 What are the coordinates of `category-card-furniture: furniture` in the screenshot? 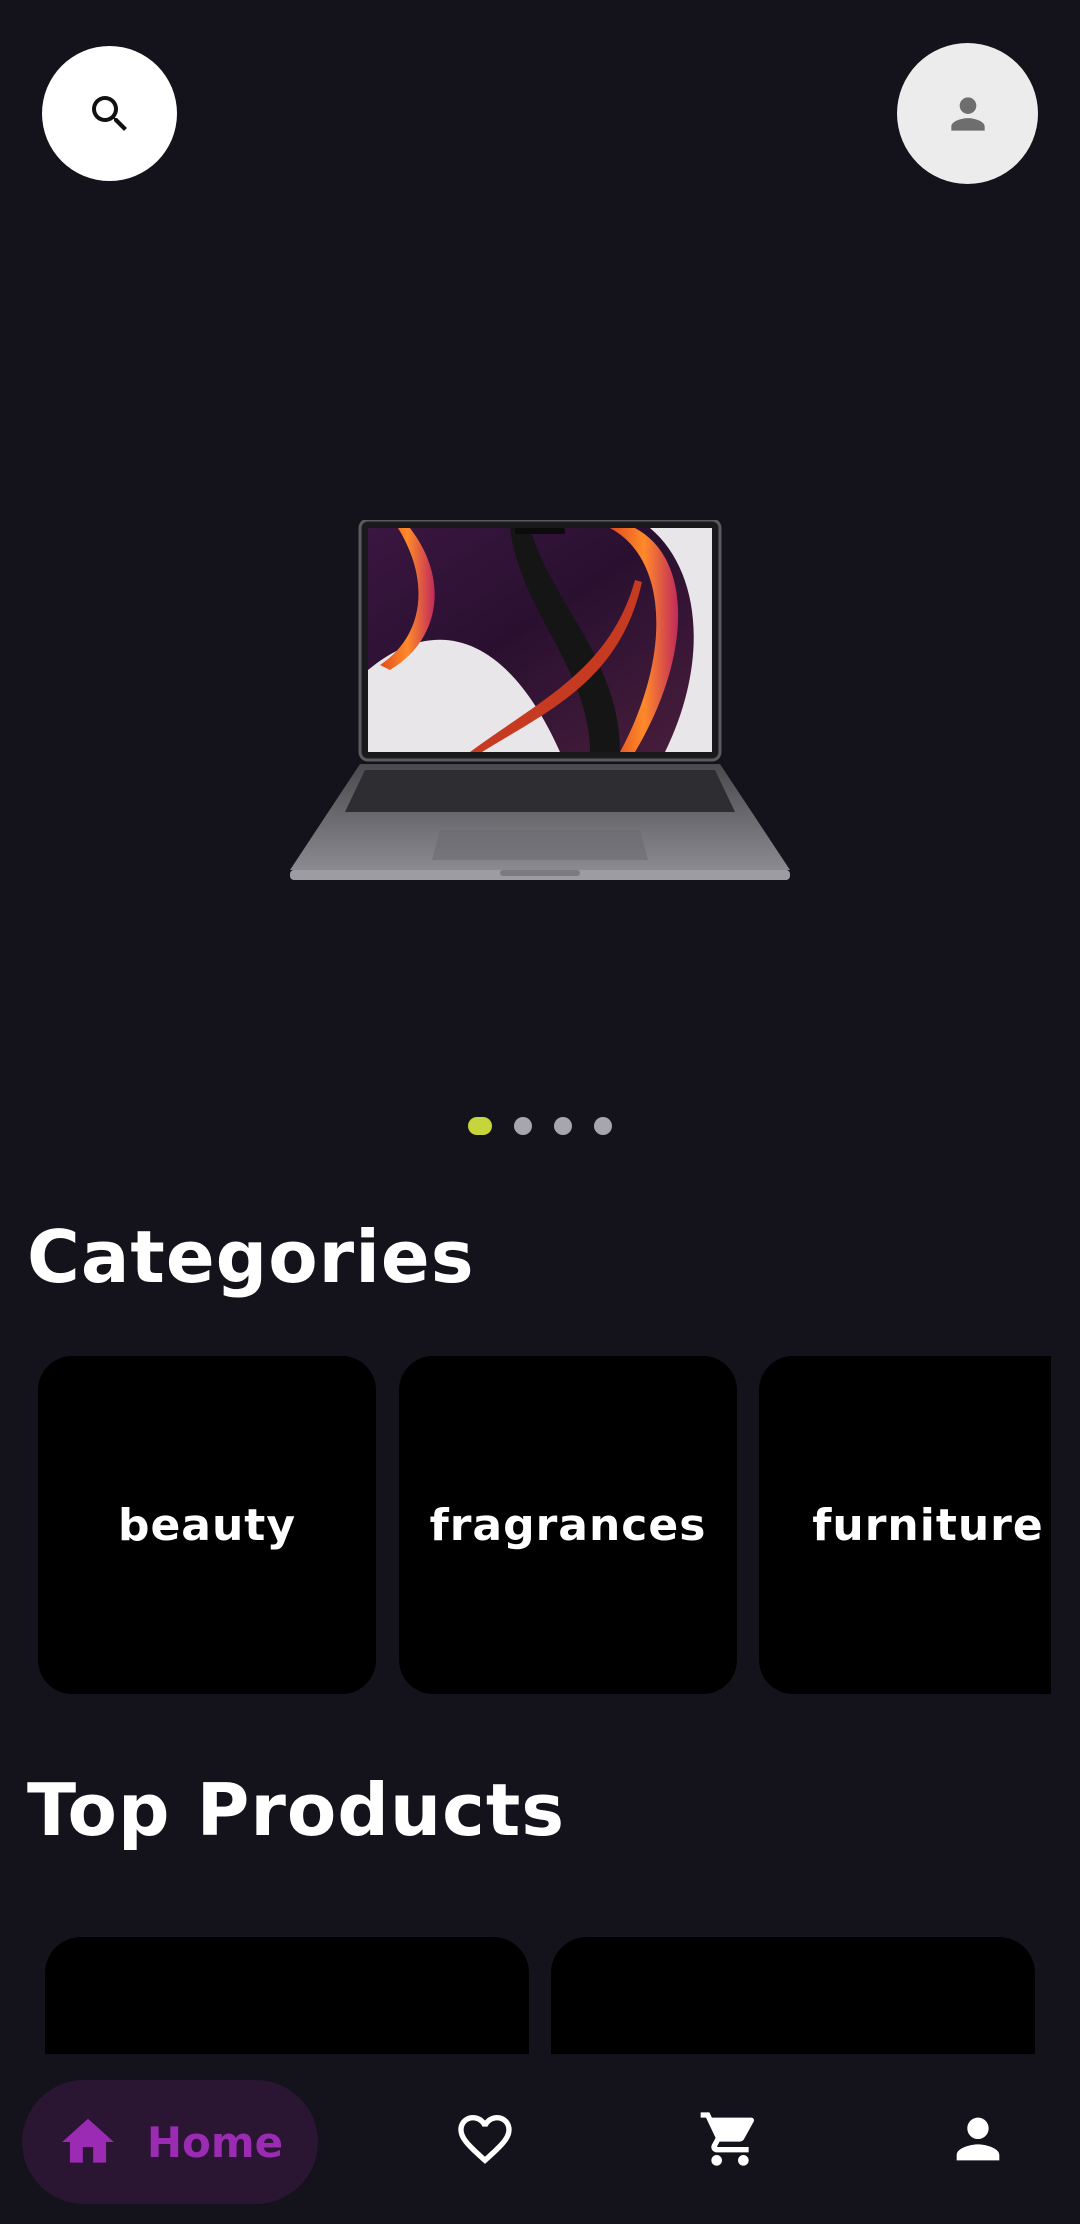 It's located at (905, 1525).